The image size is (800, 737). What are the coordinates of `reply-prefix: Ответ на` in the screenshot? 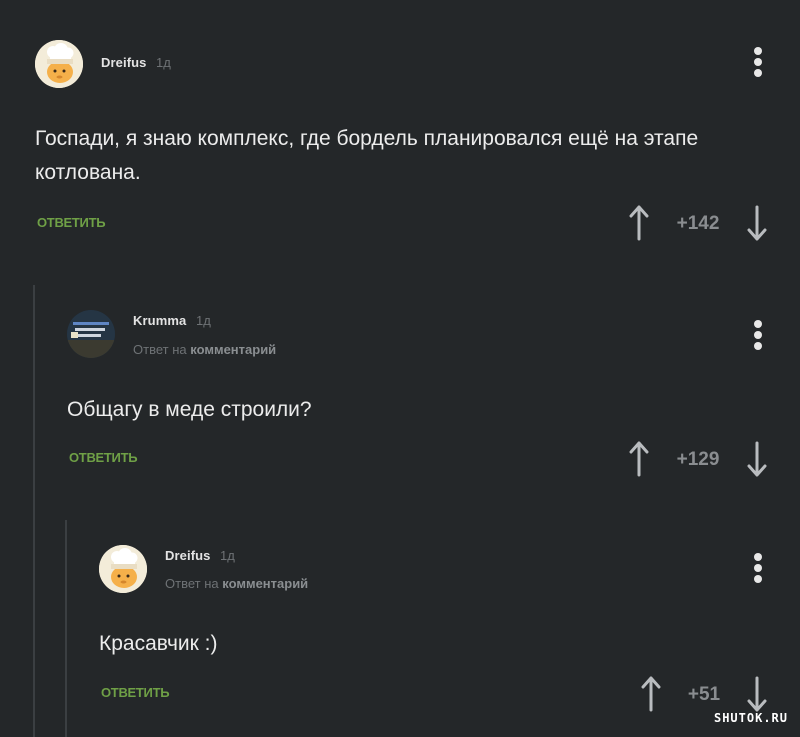 It's located at (192, 583).